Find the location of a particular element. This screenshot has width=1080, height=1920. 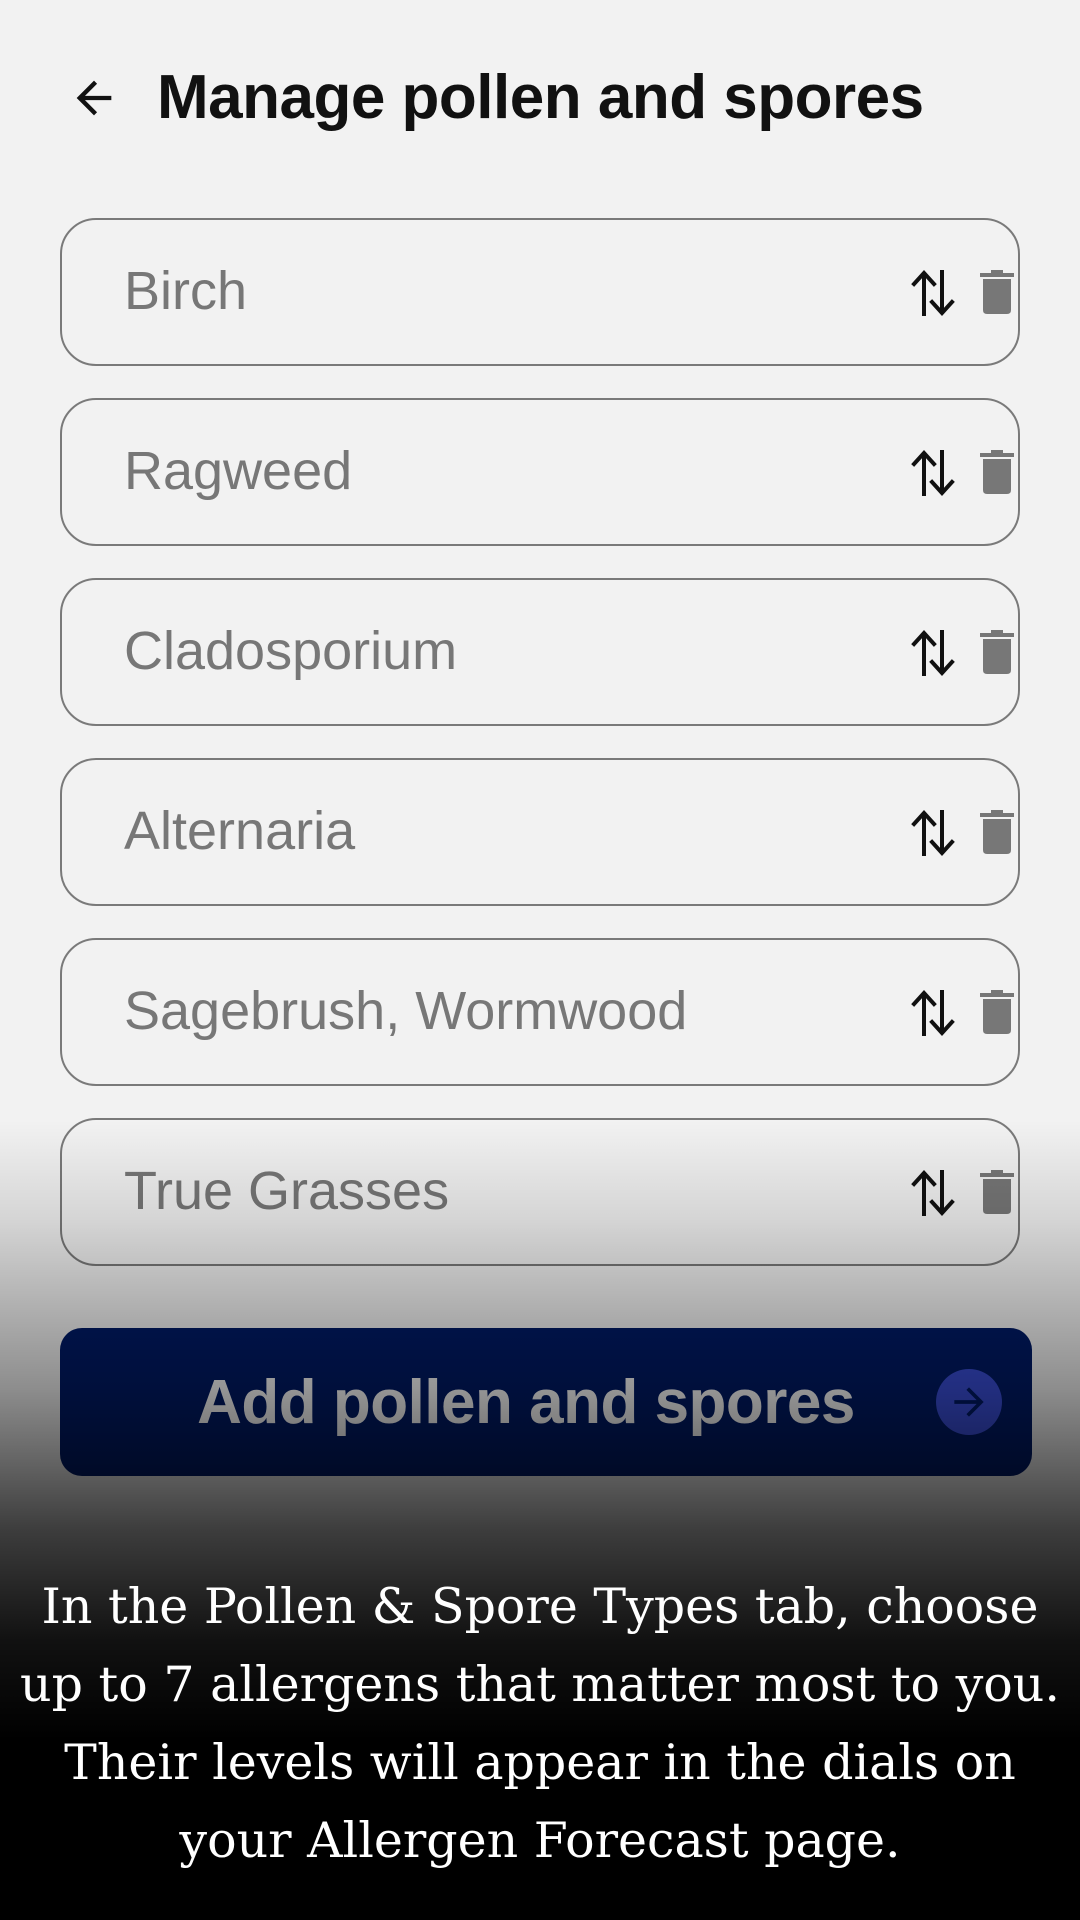

allergen-item-sagebrush-wormwood: Sagebrush, Wormwood is located at coordinates (540, 1012).